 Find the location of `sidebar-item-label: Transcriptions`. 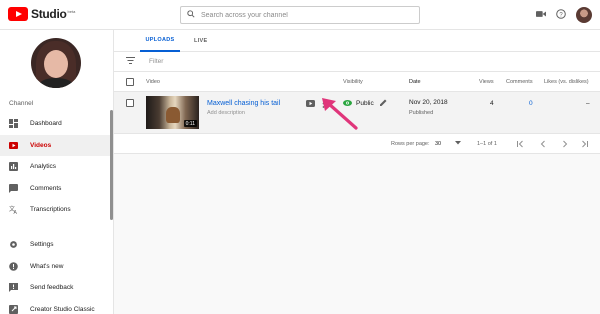

sidebar-item-label: Transcriptions is located at coordinates (50, 210).